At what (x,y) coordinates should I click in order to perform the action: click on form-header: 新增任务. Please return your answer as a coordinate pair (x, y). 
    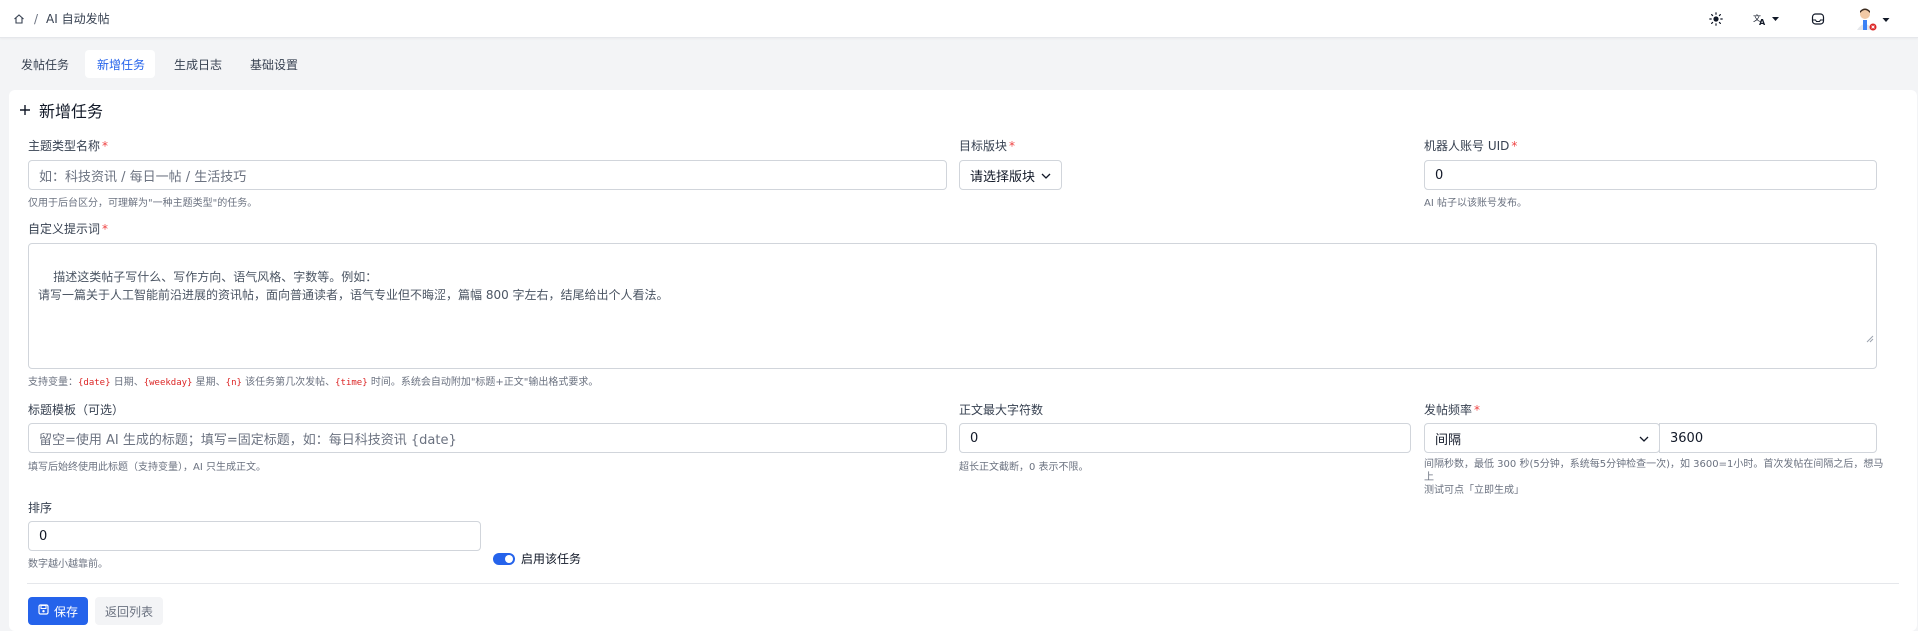
    Looking at the image, I should click on (61, 110).